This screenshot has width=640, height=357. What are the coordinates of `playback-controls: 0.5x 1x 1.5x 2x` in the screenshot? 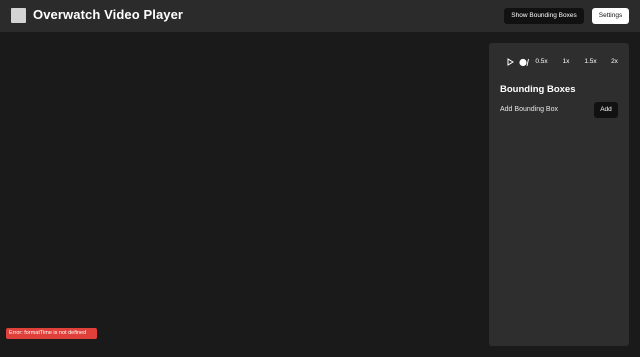 It's located at (559, 63).